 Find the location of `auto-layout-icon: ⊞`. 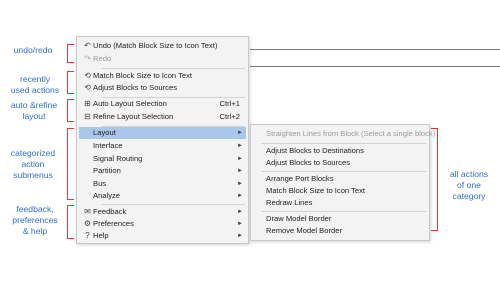

auto-layout-icon: ⊞ is located at coordinates (87, 103).